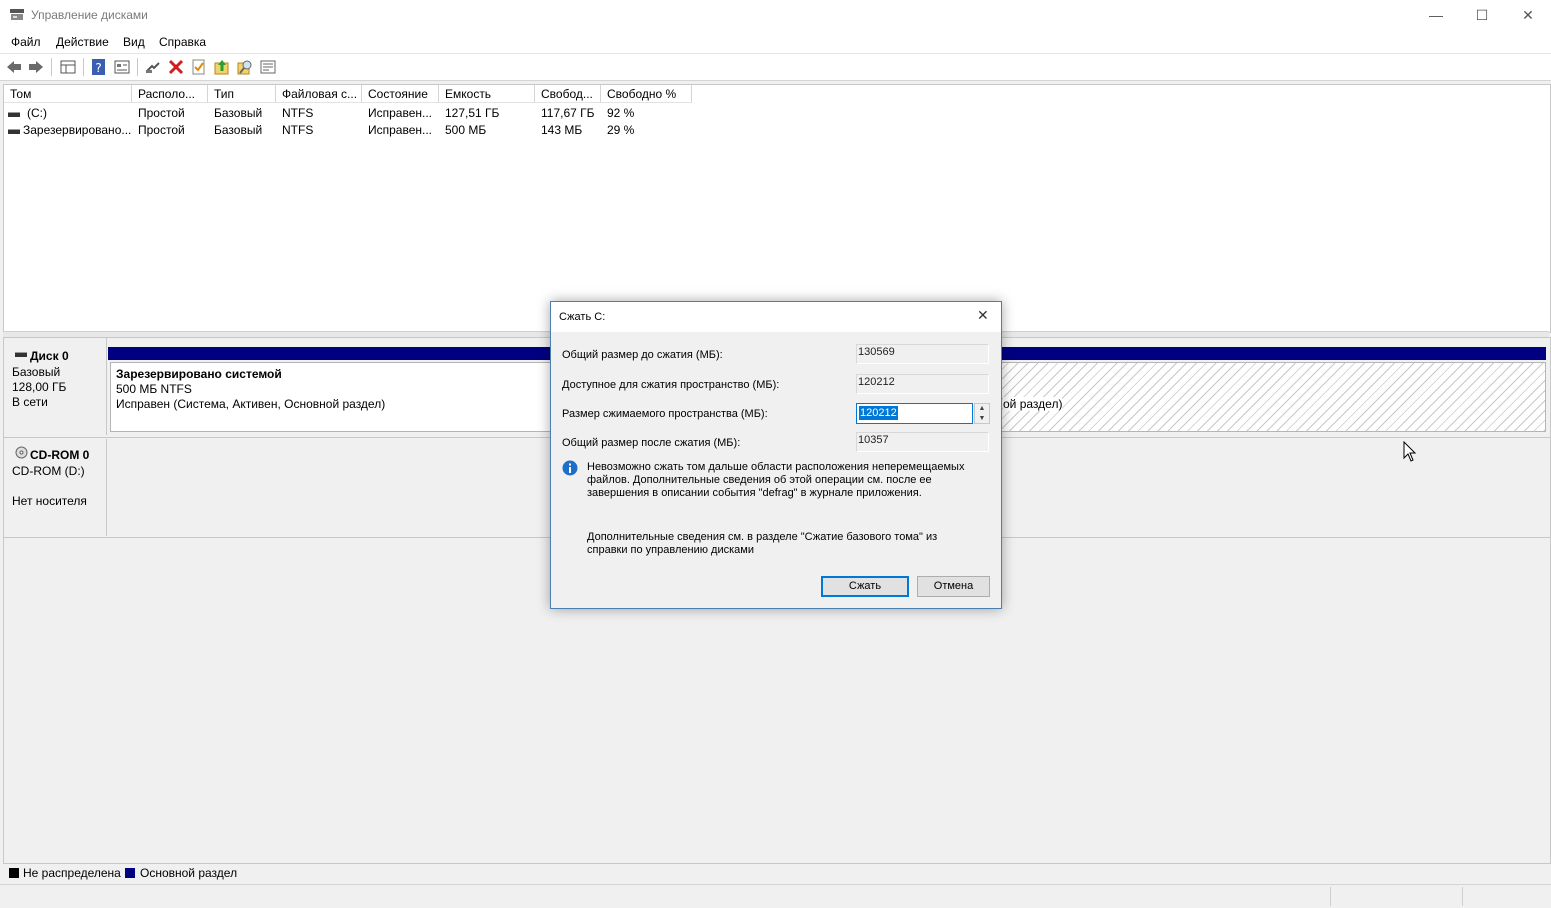 Image resolution: width=1551 pixels, height=908 pixels. I want to click on forward-icon, so click(36, 67).